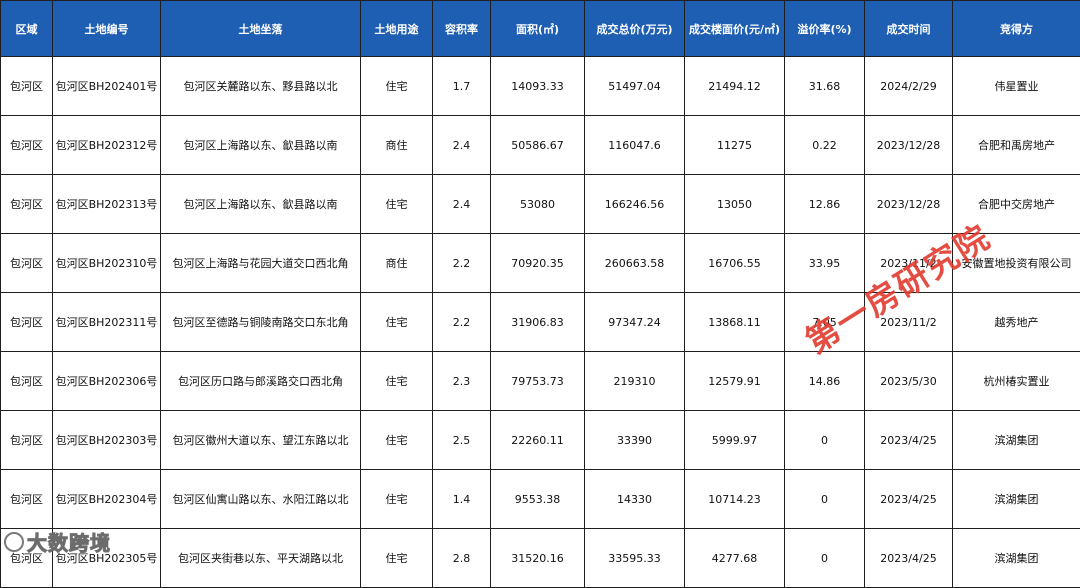 This screenshot has height=588, width=1080. What do you see at coordinates (462, 440) in the screenshot?
I see `cell-plot-ratio: 2.5` at bounding box center [462, 440].